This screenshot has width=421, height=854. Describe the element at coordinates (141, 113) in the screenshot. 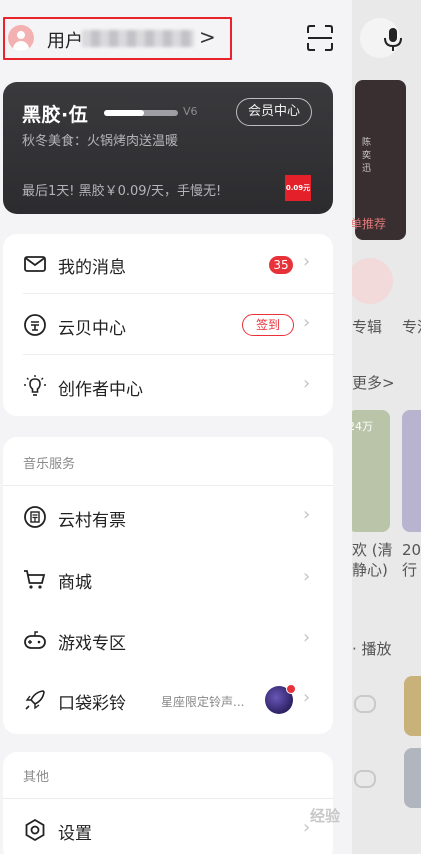

I see `vip-progress` at that location.